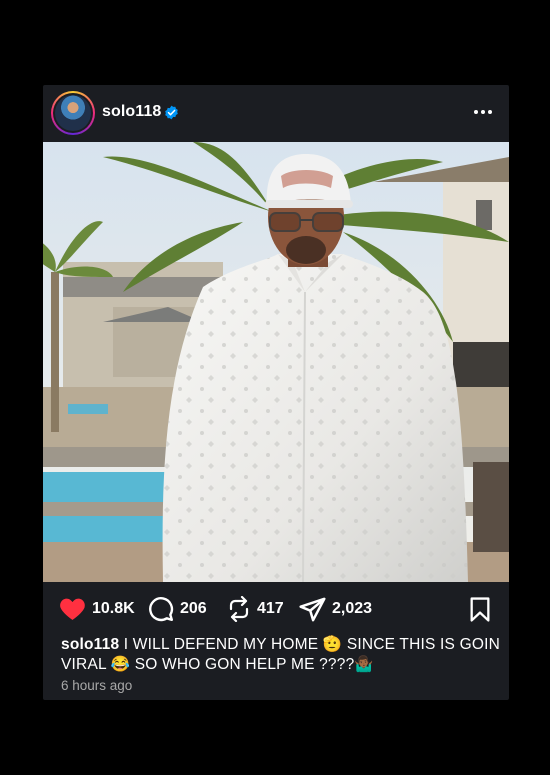 This screenshot has height=775, width=550. Describe the element at coordinates (239, 609) in the screenshot. I see `repost-icon` at that location.